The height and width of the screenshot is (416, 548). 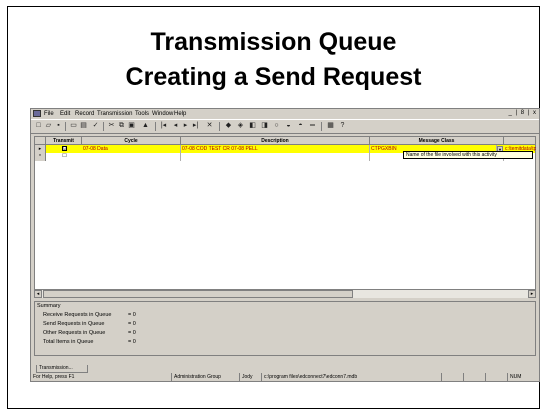 I want to click on scroll-thumb, so click(x=198, y=294).